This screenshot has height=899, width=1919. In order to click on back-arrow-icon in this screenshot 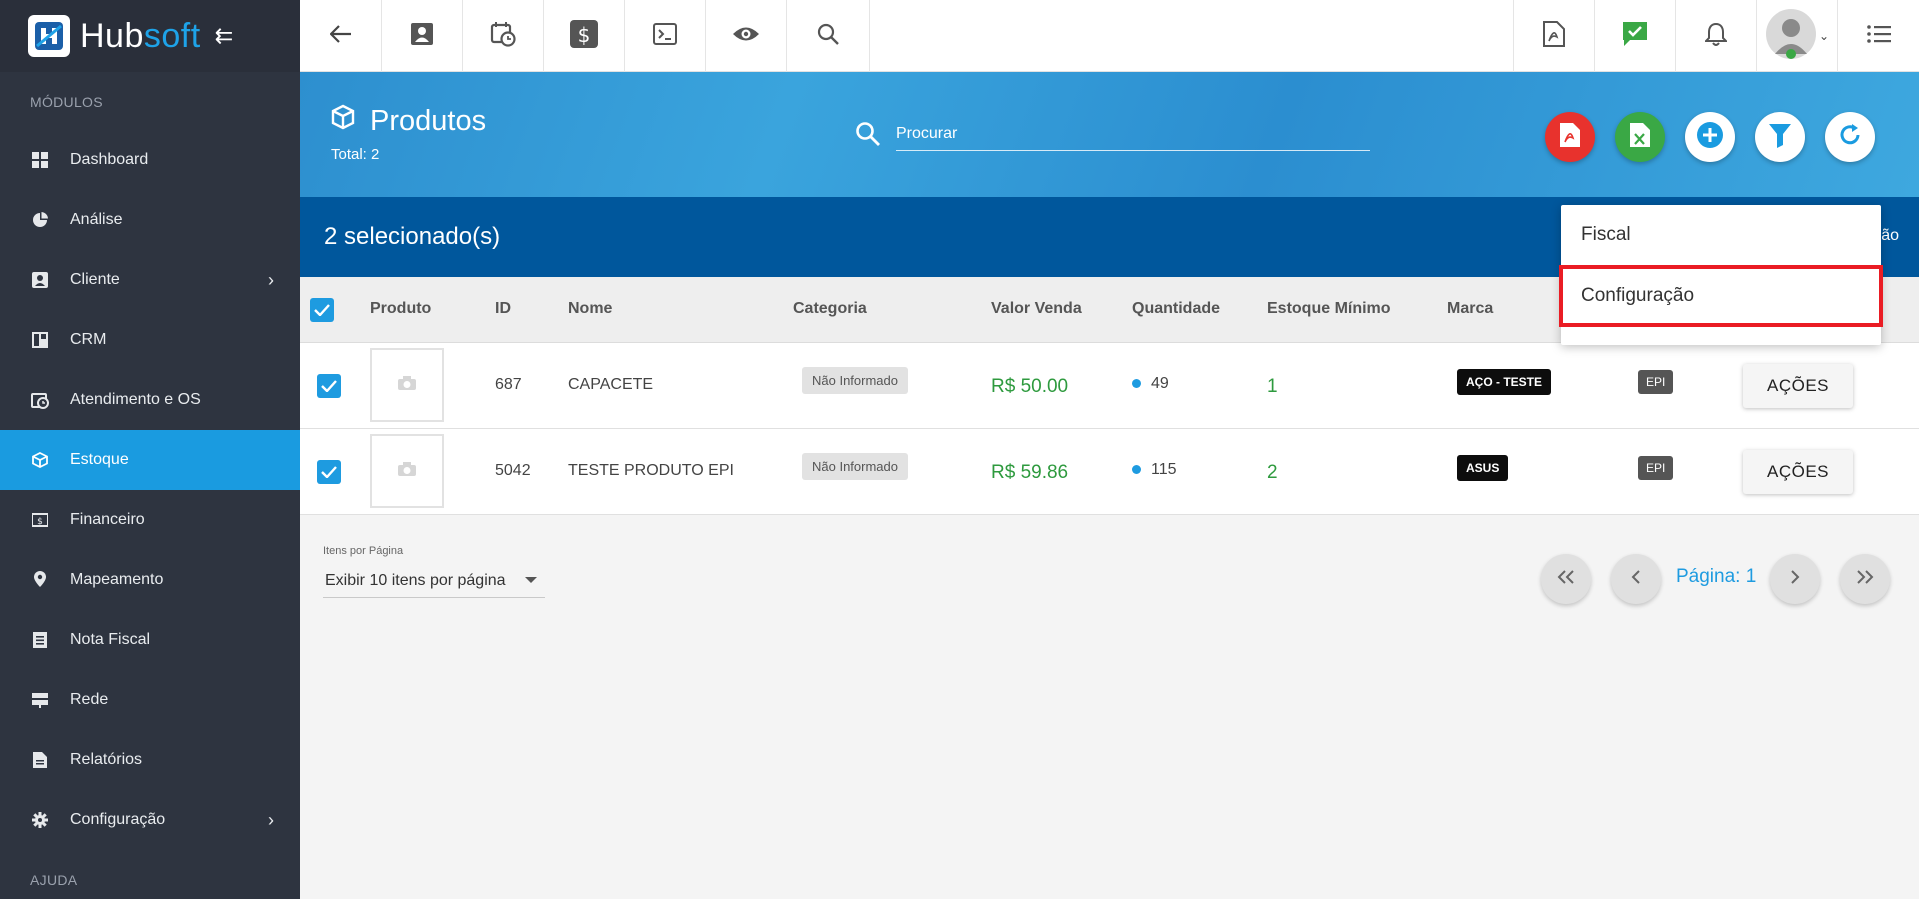, I will do `click(340, 36)`.